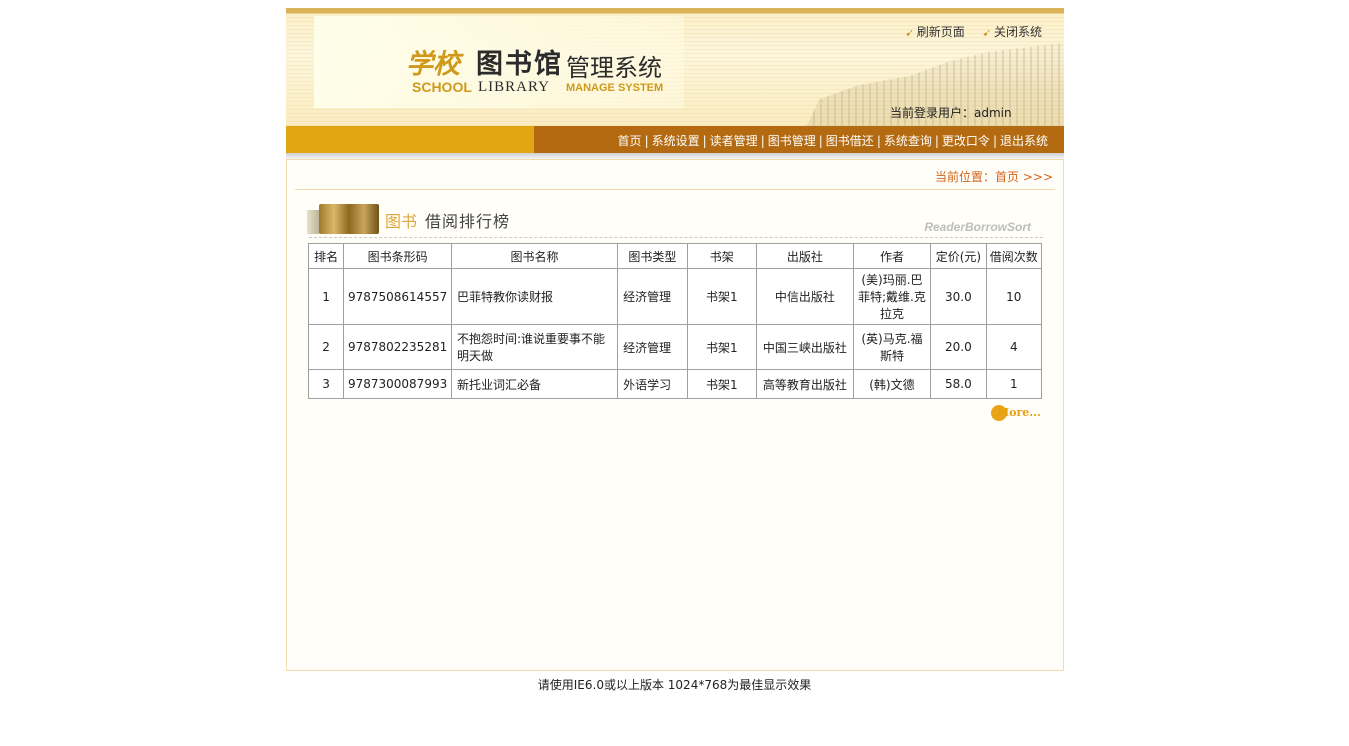 The height and width of the screenshot is (746, 1349). Describe the element at coordinates (674, 685) in the screenshot. I see `footer-note: 请使用IE6.0或以上版本 1024*768为最佳显示效果` at that location.